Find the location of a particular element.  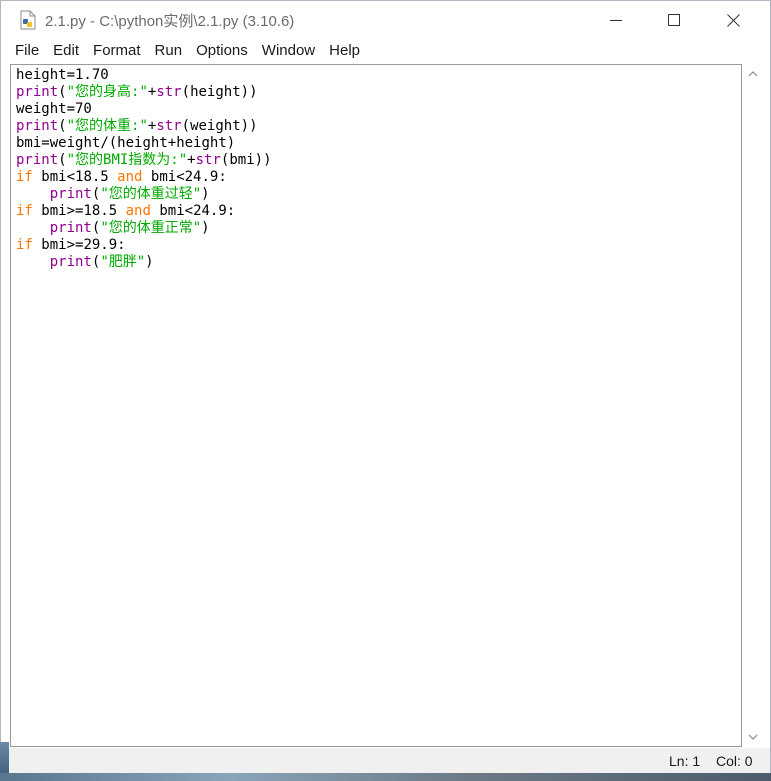

scroll-up-button is located at coordinates (752, 74).